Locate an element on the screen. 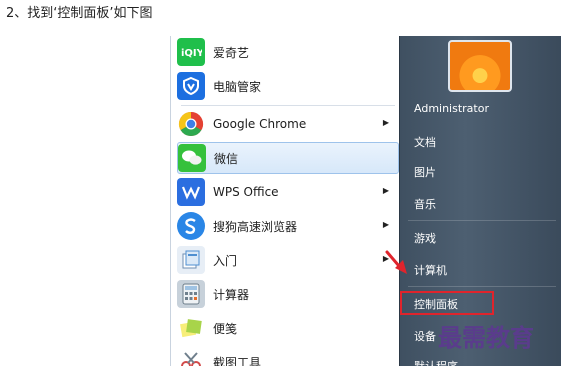  app-item-pc-manager: 电脑管家 is located at coordinates (288, 86).